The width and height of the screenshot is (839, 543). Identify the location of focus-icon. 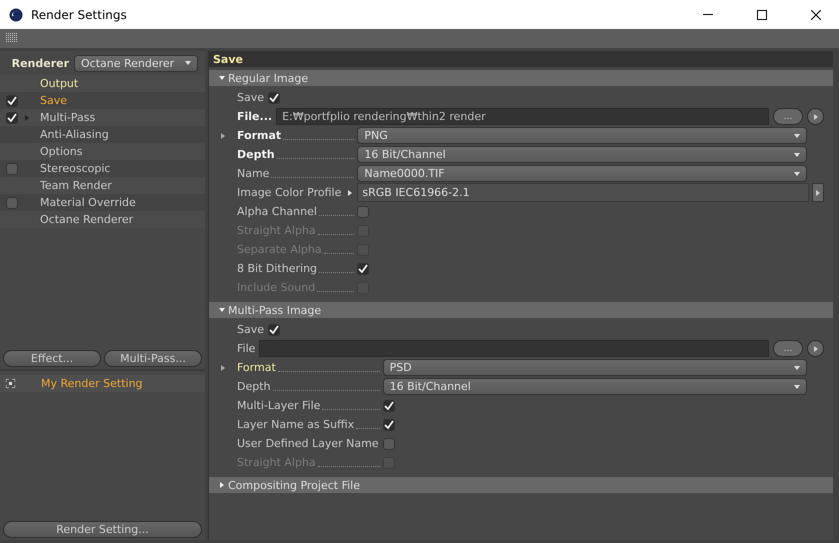
(10, 383).